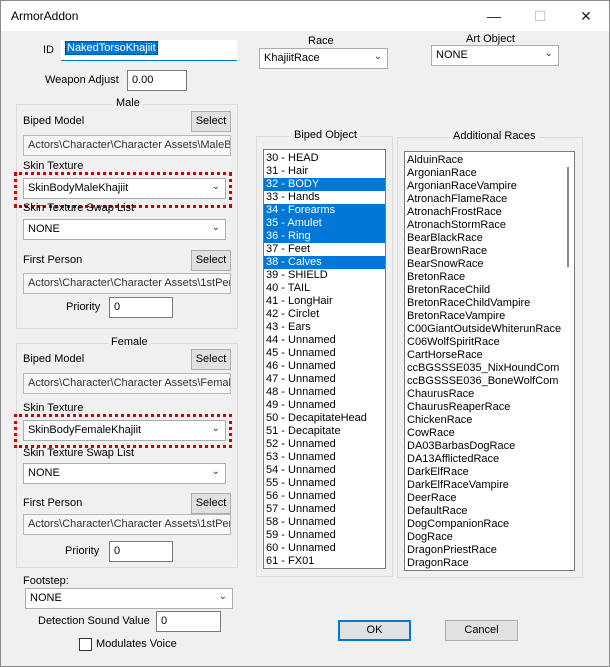 The width and height of the screenshot is (610, 667). Describe the element at coordinates (324, 353) in the screenshot. I see `biped-object-item: 45 - Unnamed` at that location.